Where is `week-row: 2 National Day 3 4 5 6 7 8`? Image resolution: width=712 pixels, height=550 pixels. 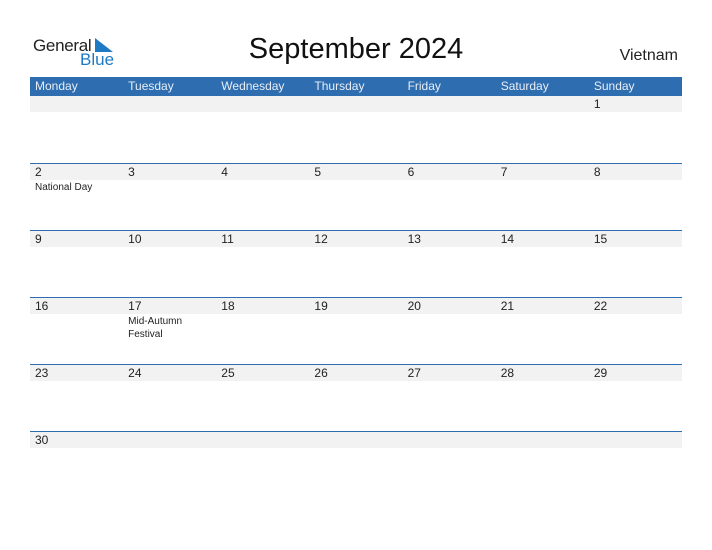 week-row: 2 National Day 3 4 5 6 7 8 is located at coordinates (356, 196).